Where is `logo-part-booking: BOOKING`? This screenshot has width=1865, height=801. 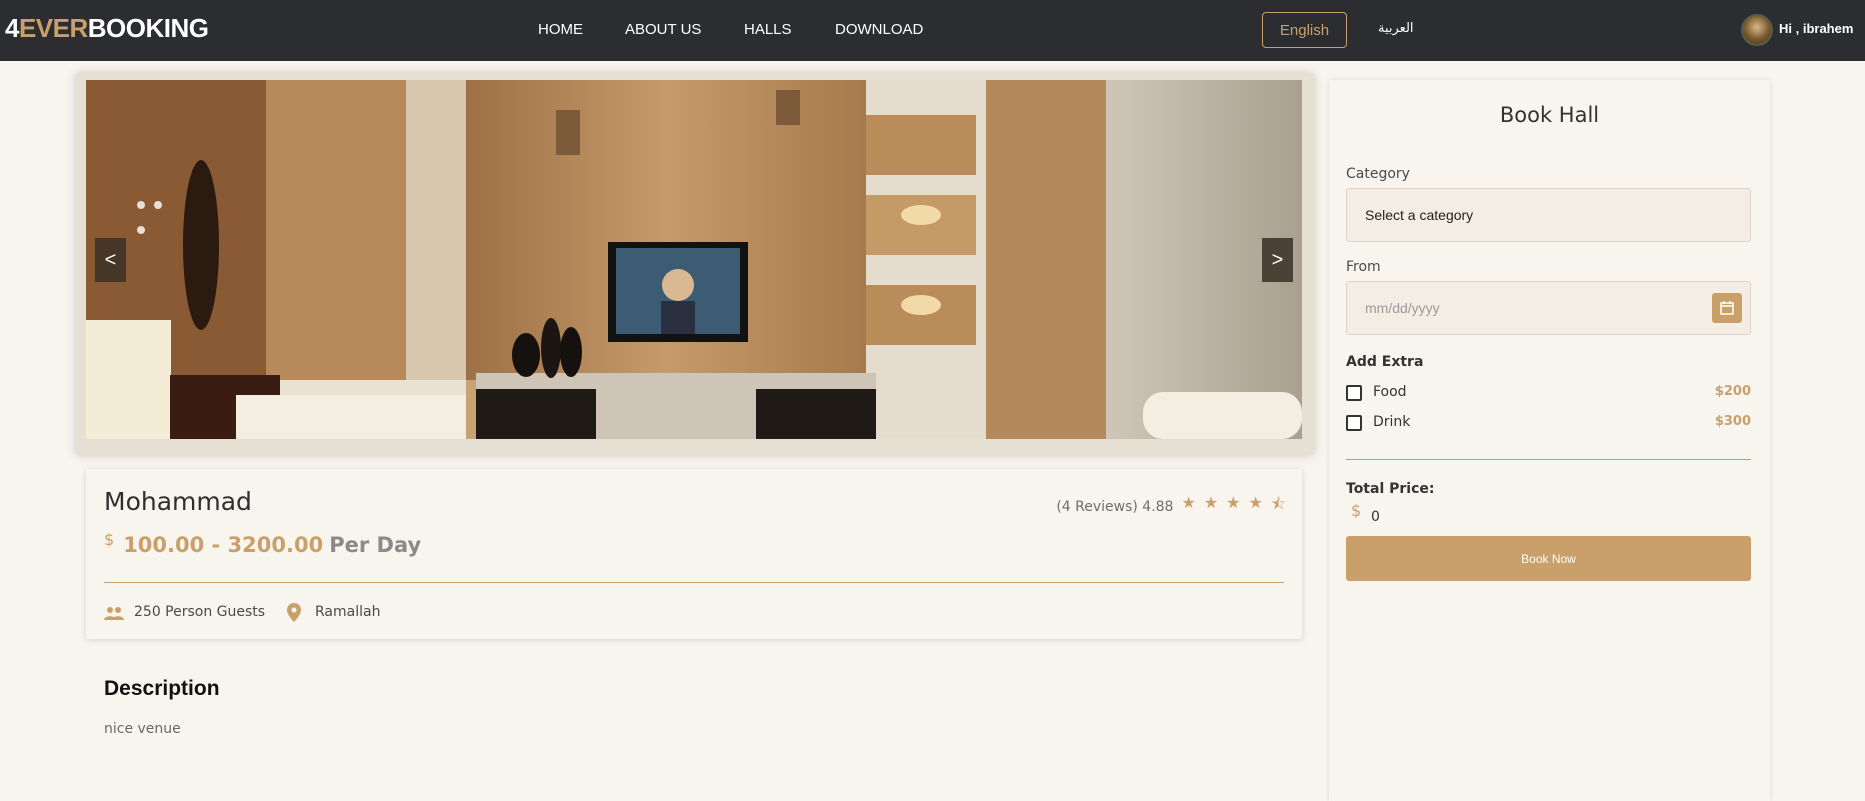 logo-part-booking: BOOKING is located at coordinates (148, 28).